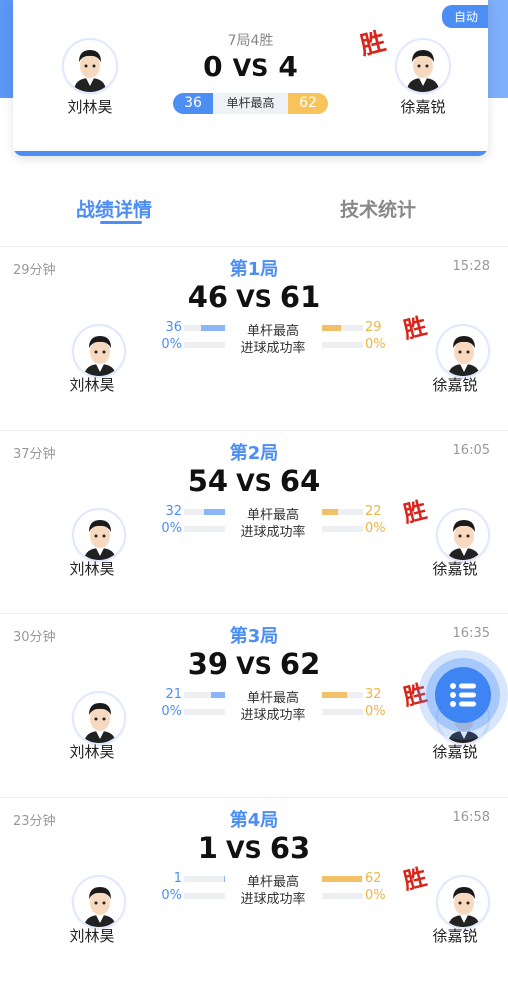 The height and width of the screenshot is (981, 508). Describe the element at coordinates (208, 664) in the screenshot. I see `game-left-score: 39` at that location.